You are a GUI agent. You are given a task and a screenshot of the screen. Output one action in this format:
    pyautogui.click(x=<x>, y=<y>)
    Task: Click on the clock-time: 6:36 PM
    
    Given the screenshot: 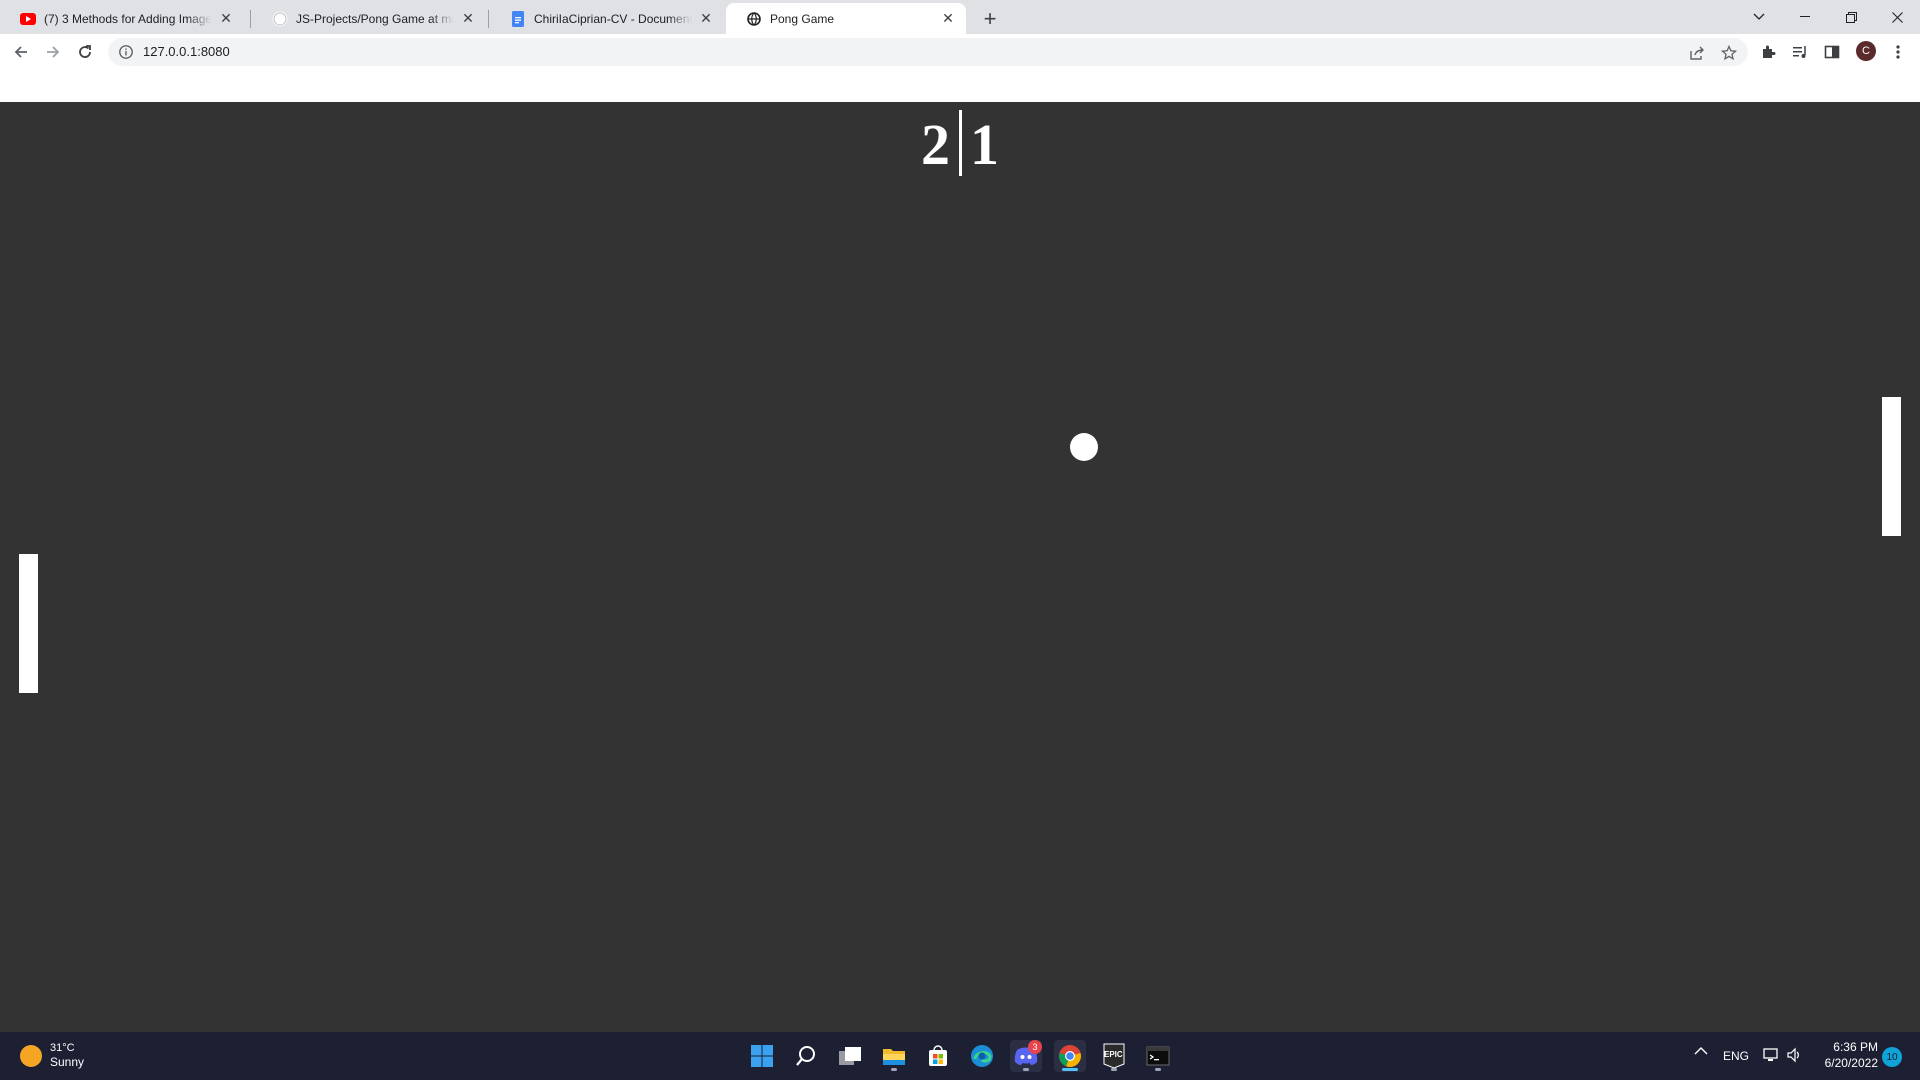 What is the action you would take?
    pyautogui.click(x=1855, y=1047)
    